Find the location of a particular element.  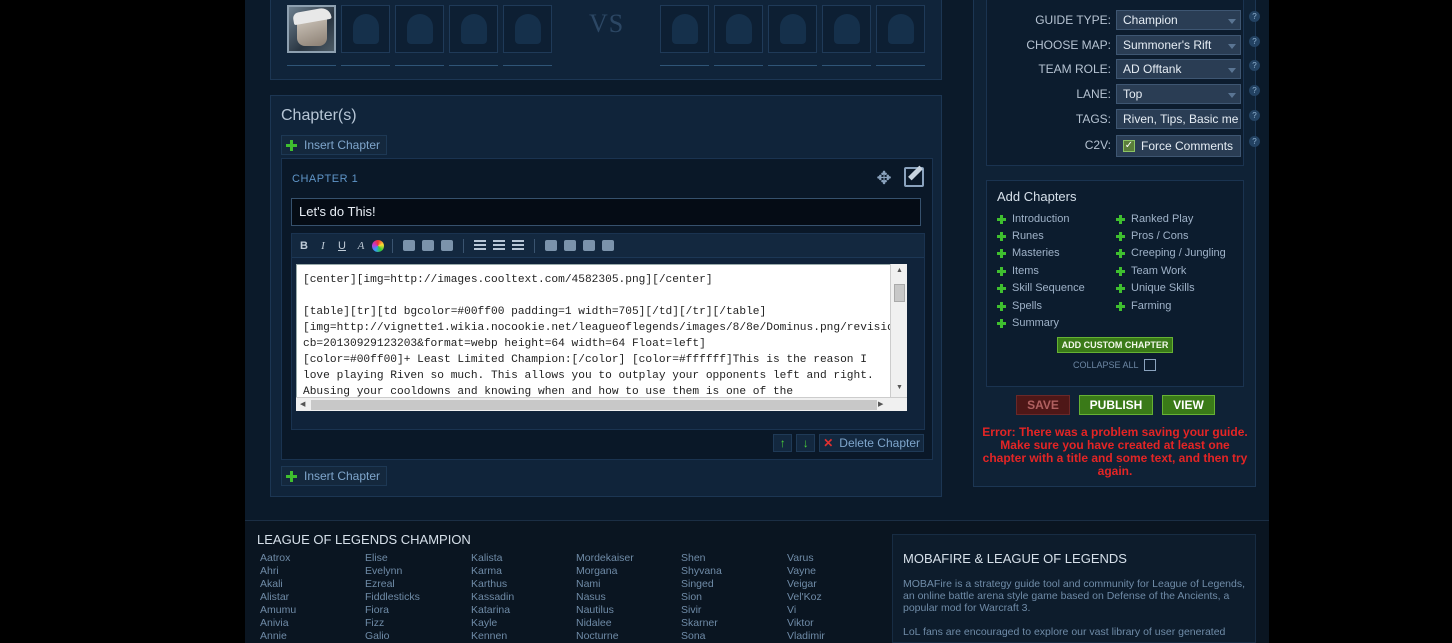

item-insert-icon is located at coordinates (570, 245).